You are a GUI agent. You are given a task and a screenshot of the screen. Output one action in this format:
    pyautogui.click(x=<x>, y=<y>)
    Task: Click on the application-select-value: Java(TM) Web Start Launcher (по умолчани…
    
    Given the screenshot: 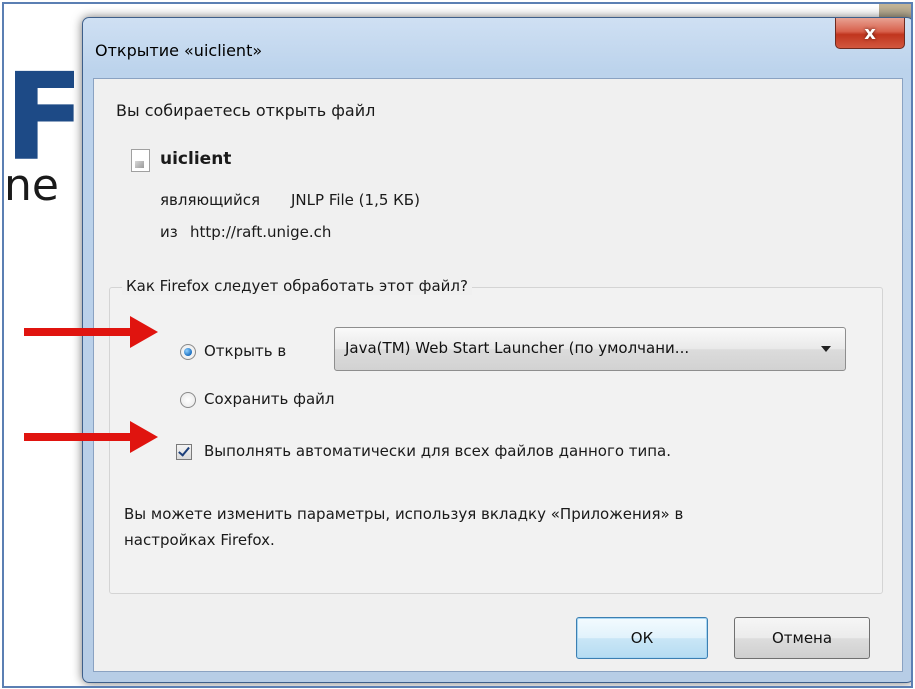 What is the action you would take?
    pyautogui.click(x=517, y=348)
    